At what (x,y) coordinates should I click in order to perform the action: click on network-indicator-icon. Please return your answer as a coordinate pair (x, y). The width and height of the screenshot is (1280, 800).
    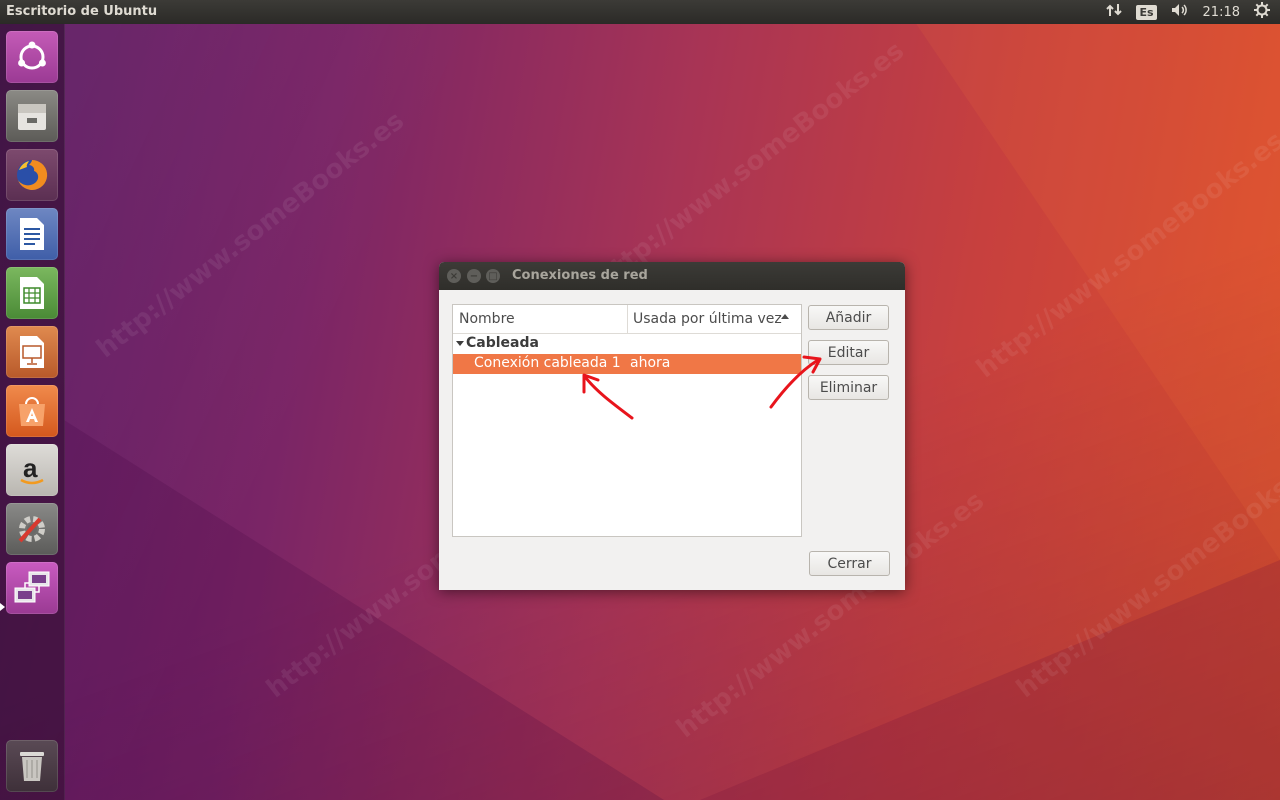
    Looking at the image, I should click on (1114, 12).